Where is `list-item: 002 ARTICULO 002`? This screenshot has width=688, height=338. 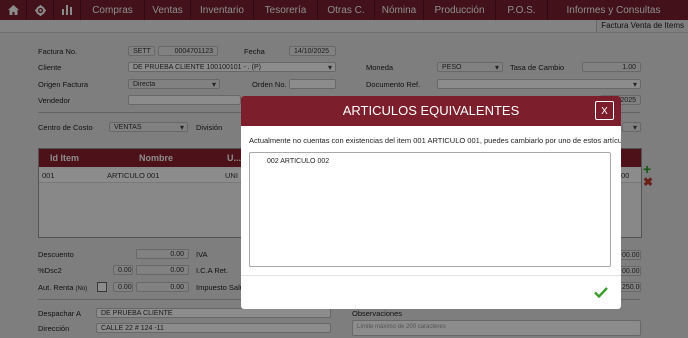 list-item: 002 ARTICULO 002 is located at coordinates (298, 161).